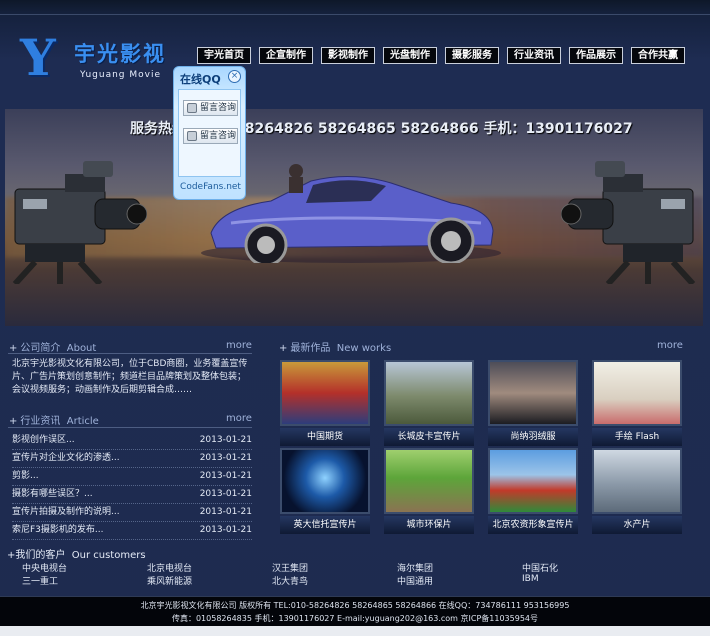 This screenshot has width=710, height=636. Describe the element at coordinates (45, 569) in the screenshot. I see `customer-name: 中央电视台` at that location.